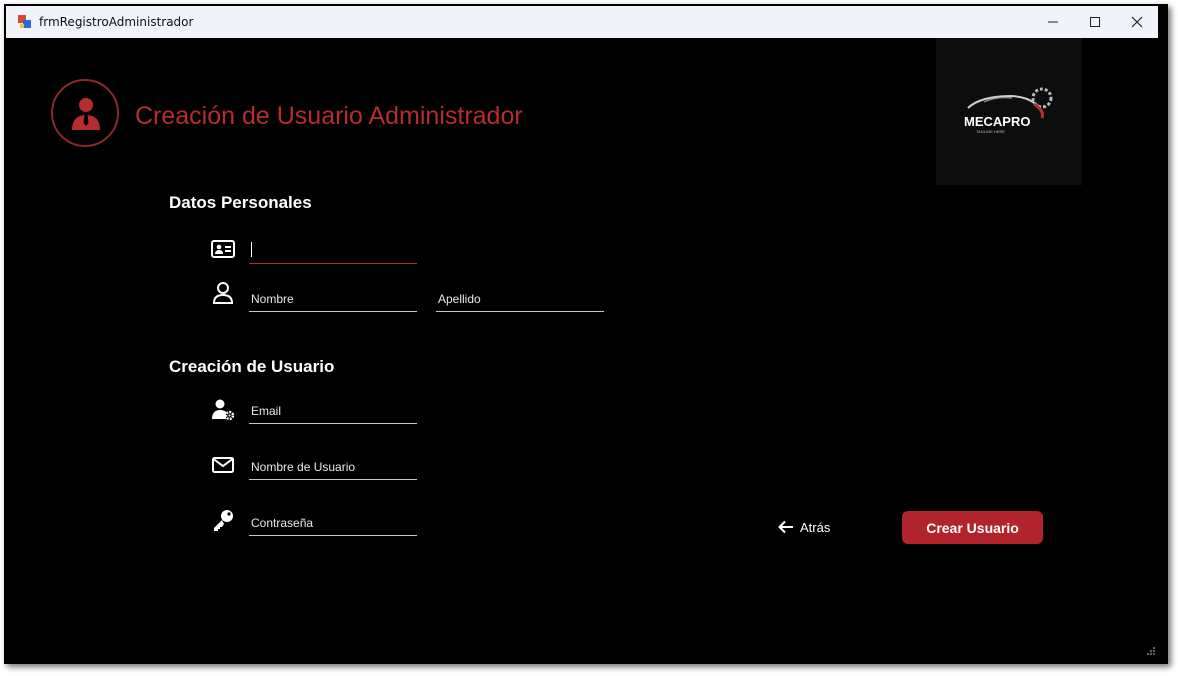 The image size is (1178, 676). What do you see at coordinates (785, 527) in the screenshot?
I see `arrow-left-icon` at bounding box center [785, 527].